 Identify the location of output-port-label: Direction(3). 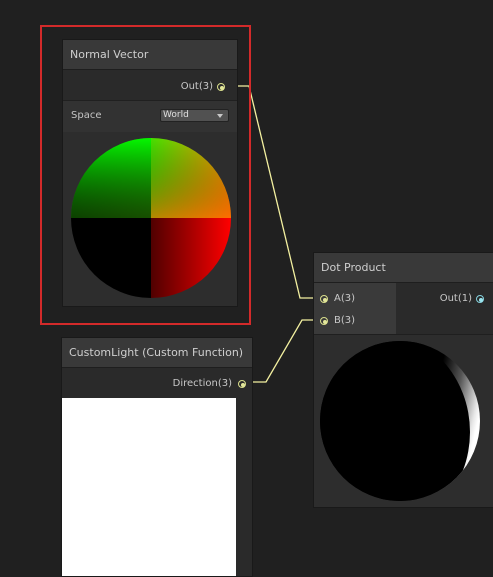
(202, 383).